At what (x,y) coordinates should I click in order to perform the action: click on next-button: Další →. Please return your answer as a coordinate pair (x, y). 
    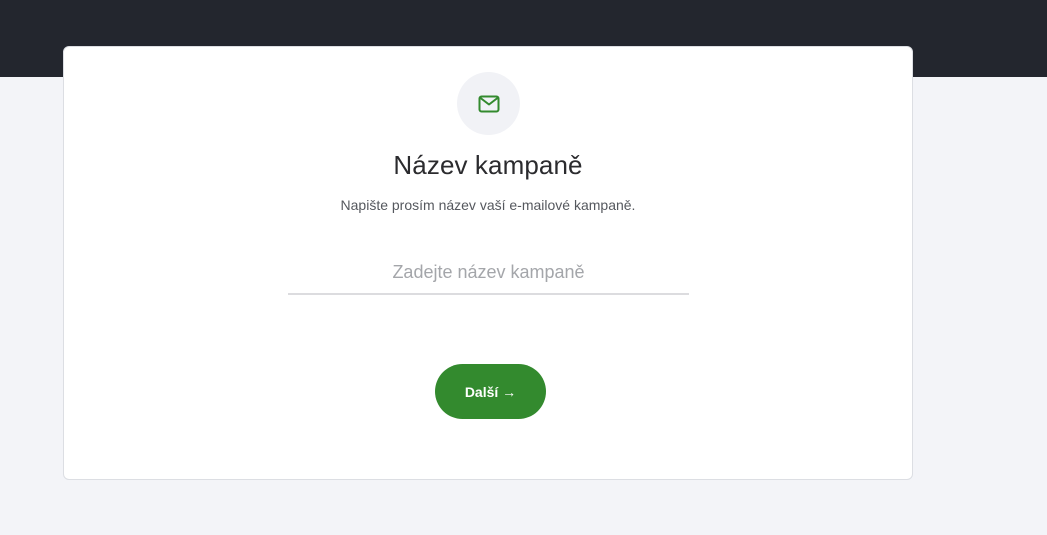
    Looking at the image, I should click on (490, 391).